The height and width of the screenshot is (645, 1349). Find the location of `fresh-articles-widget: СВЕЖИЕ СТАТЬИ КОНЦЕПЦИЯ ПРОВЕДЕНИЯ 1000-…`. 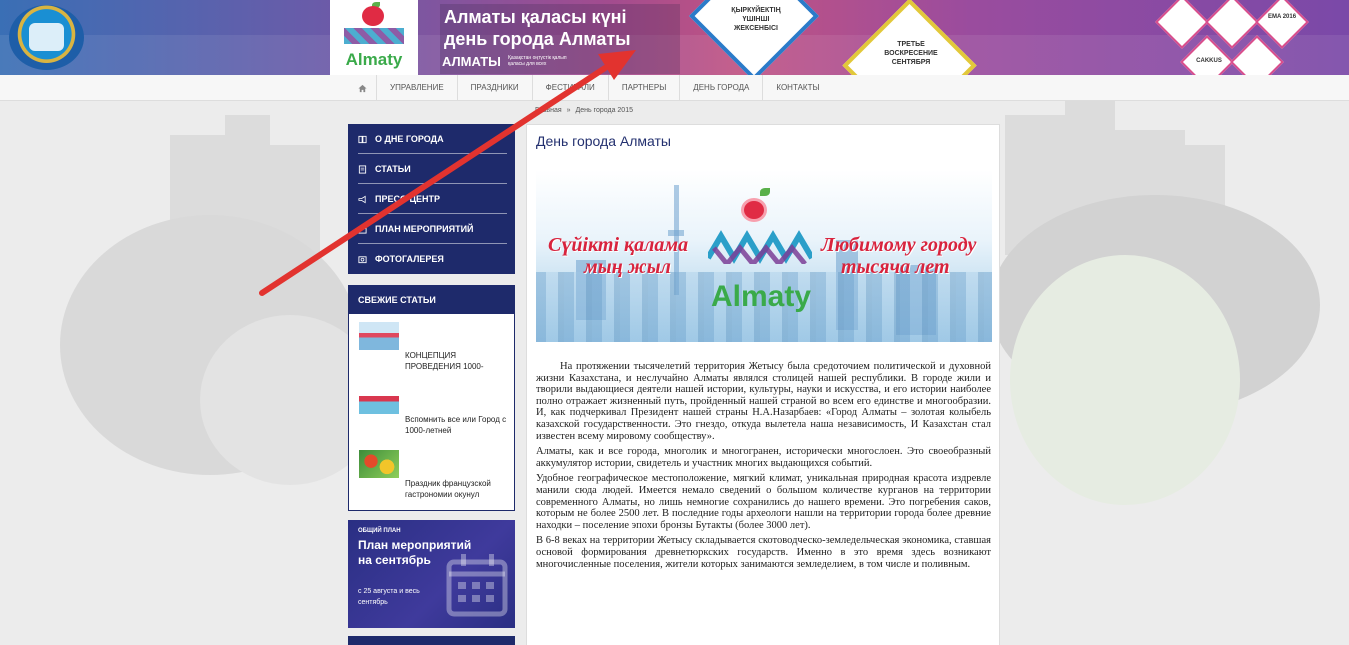

fresh-articles-widget: СВЕЖИЕ СТАТЬИ КОНЦЕПЦИЯ ПРОВЕДЕНИЯ 1000-… is located at coordinates (431, 398).